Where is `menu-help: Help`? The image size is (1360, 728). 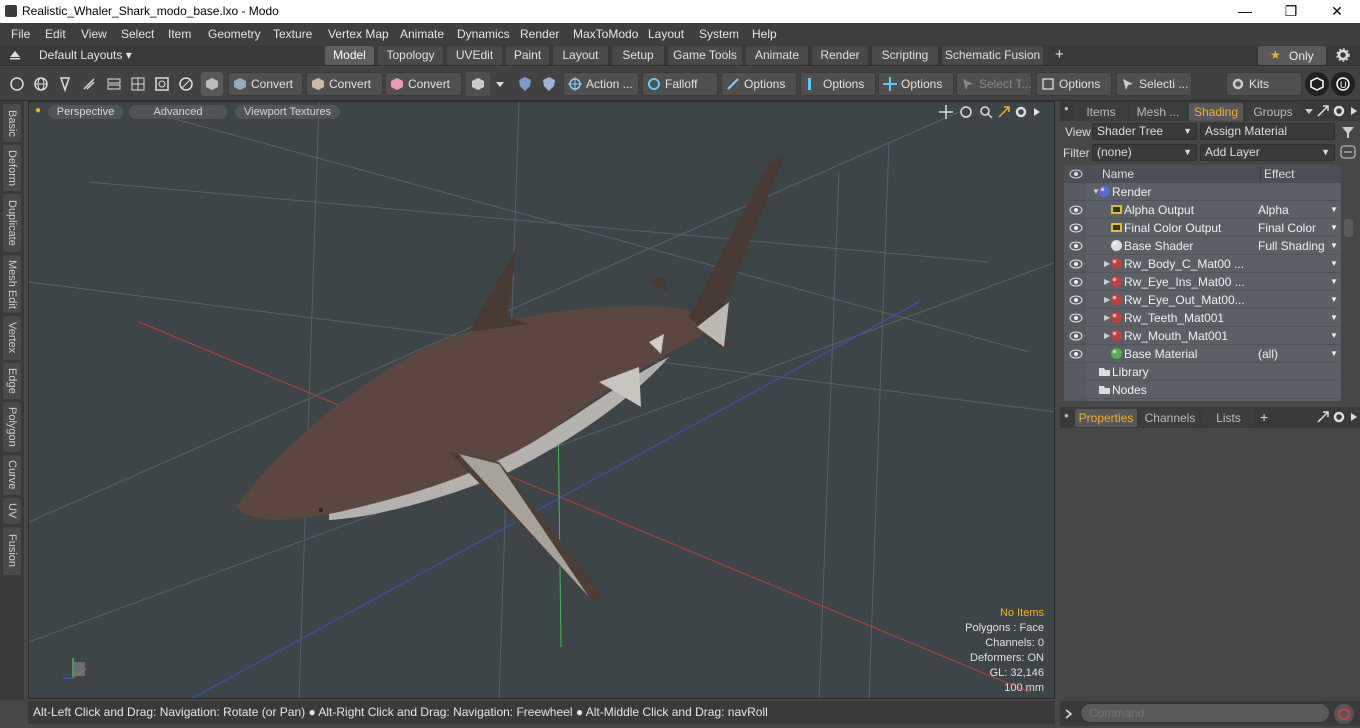
menu-help: Help is located at coordinates (764, 34).